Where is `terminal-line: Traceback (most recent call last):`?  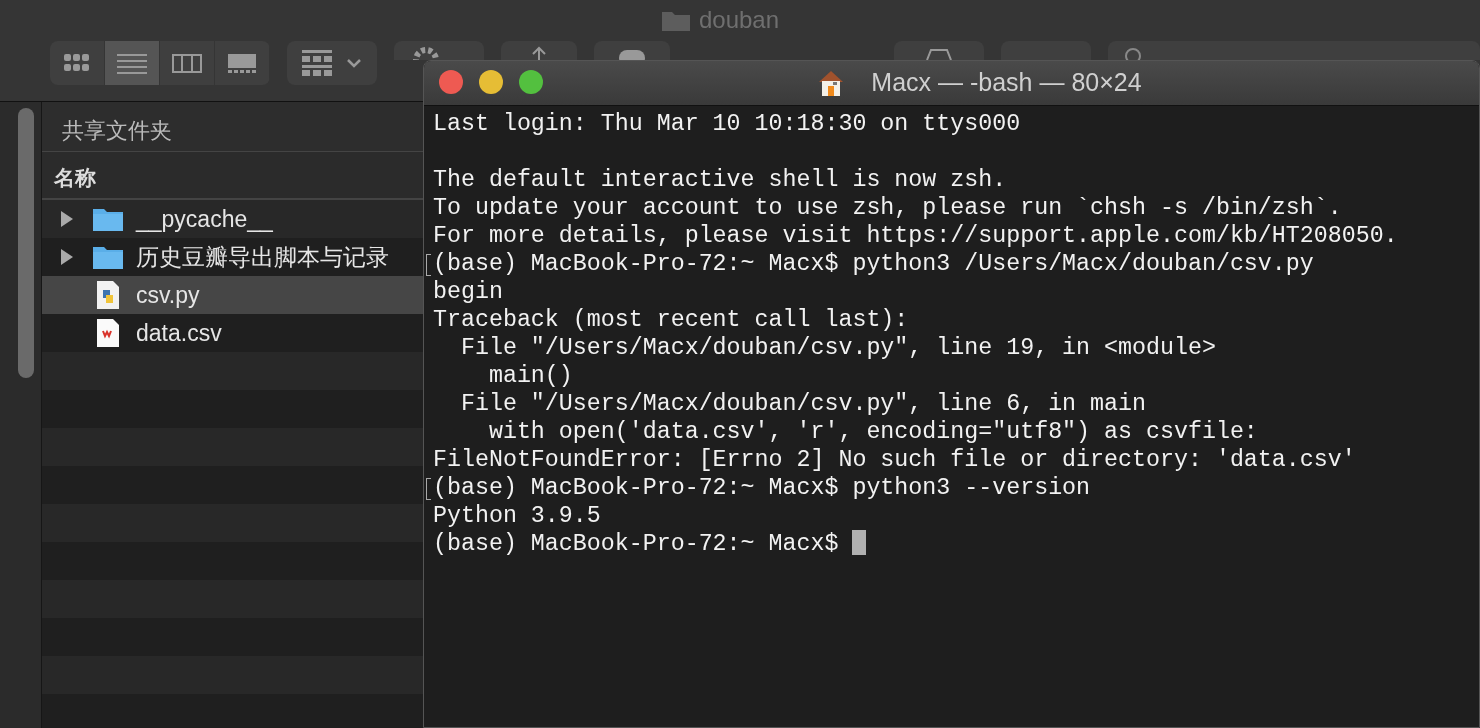 terminal-line: Traceback (most recent call last): is located at coordinates (671, 320).